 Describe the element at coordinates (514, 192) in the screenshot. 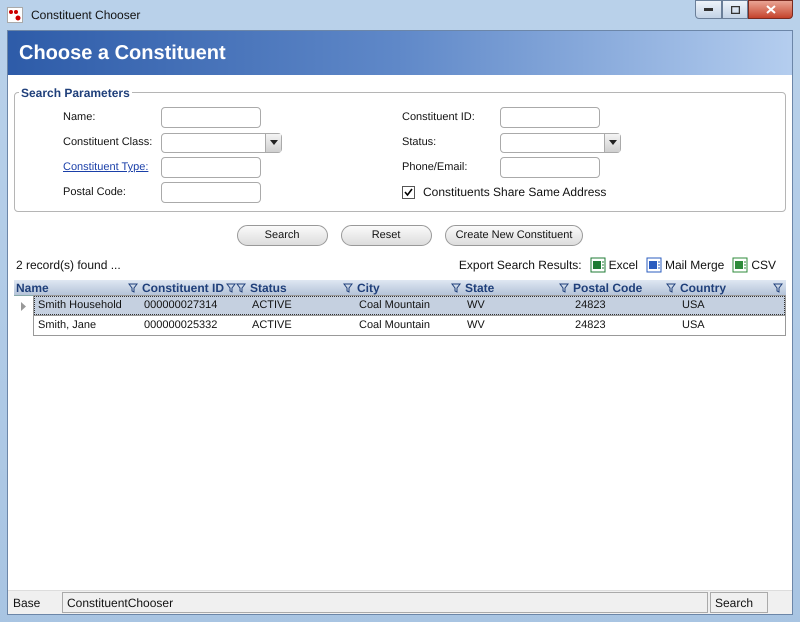

I see `checkbox-label: Constituents Share Same Address` at that location.